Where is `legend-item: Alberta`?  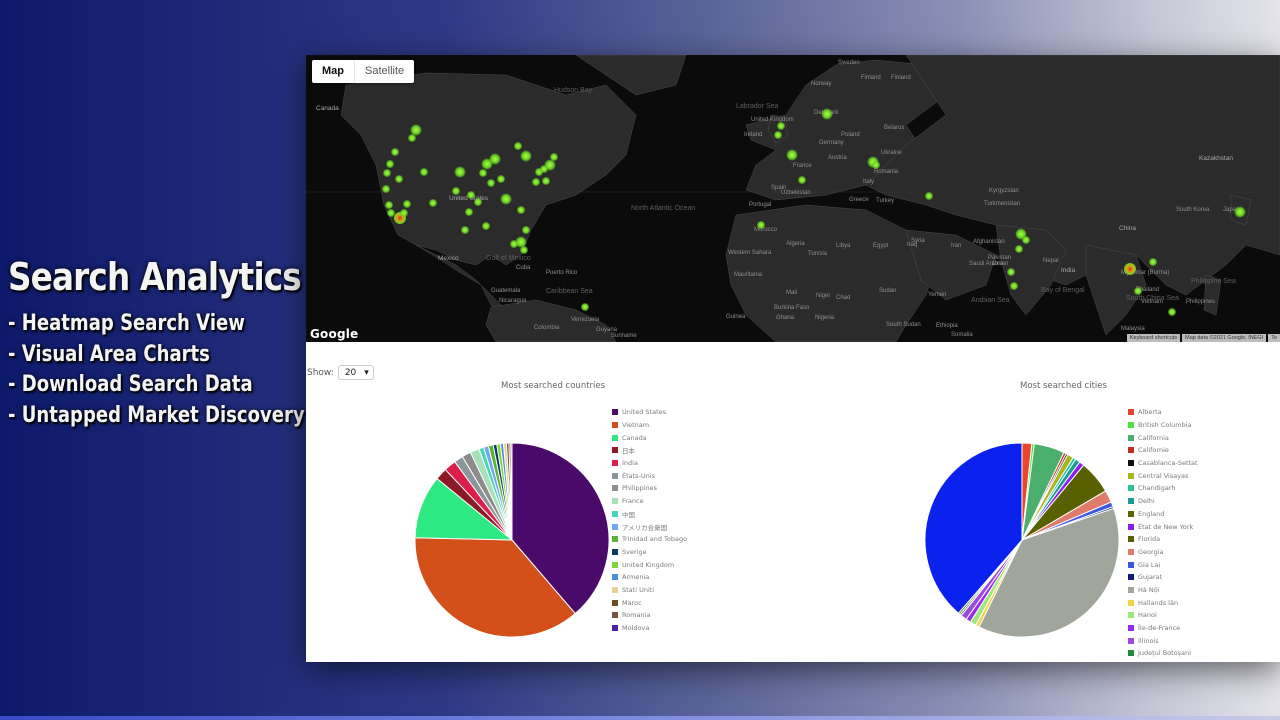
legend-item: Alberta is located at coordinates (1163, 412).